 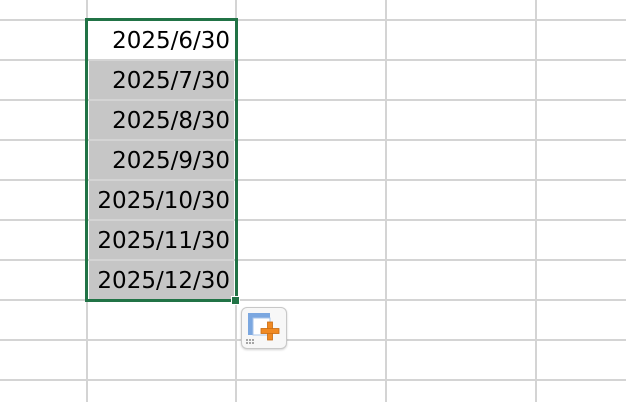 What do you see at coordinates (161, 120) in the screenshot?
I see `date-cell: 2025/8/30` at bounding box center [161, 120].